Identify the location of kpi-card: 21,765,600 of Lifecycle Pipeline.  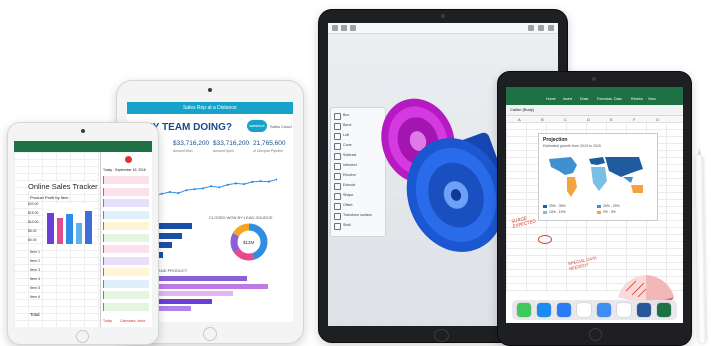
(273, 151).